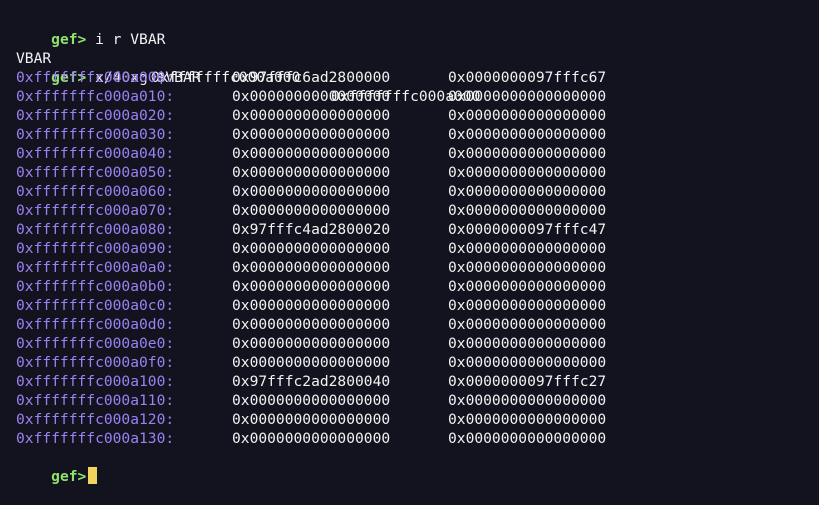 The height and width of the screenshot is (505, 819). I want to click on memory-value-2: 0x0000000097fffc67, so click(527, 77).